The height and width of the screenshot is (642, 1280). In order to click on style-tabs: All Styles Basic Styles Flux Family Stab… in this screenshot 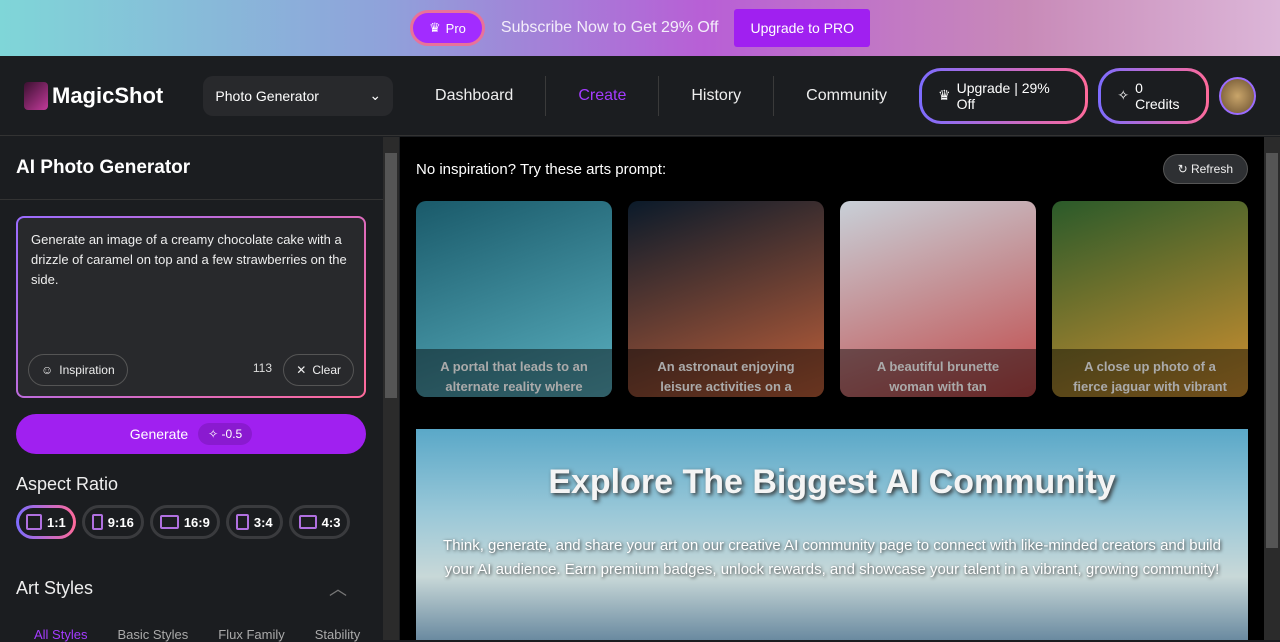, I will do `click(183, 621)`.